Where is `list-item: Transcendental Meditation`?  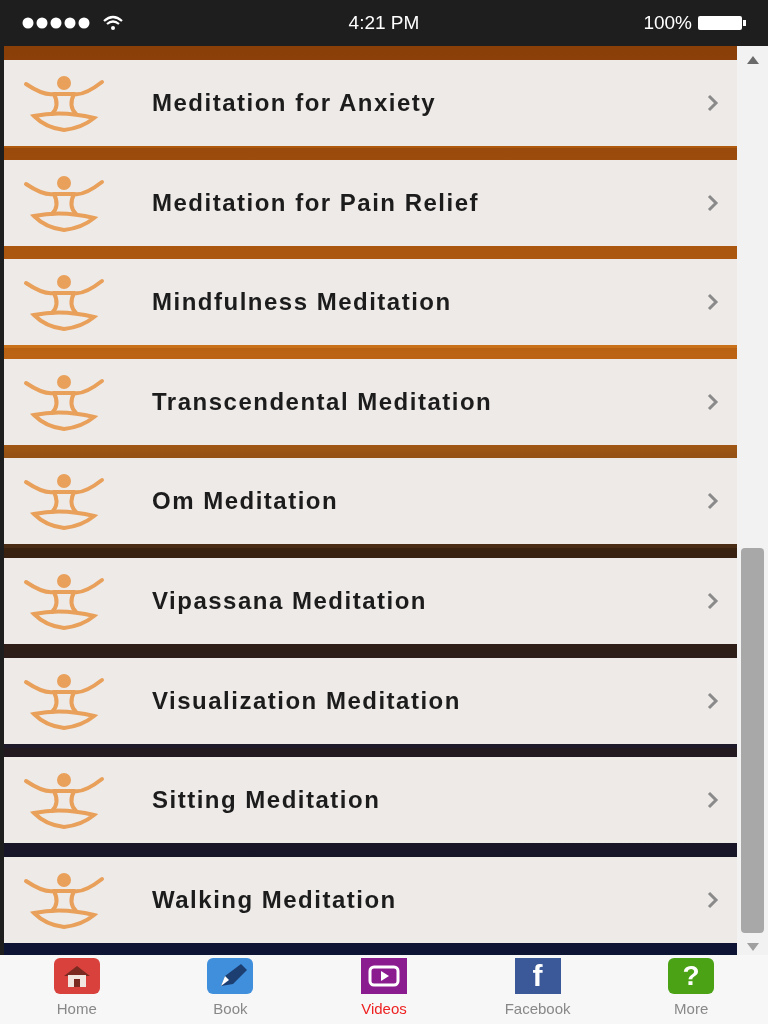
list-item: Transcendental Meditation is located at coordinates (370, 401).